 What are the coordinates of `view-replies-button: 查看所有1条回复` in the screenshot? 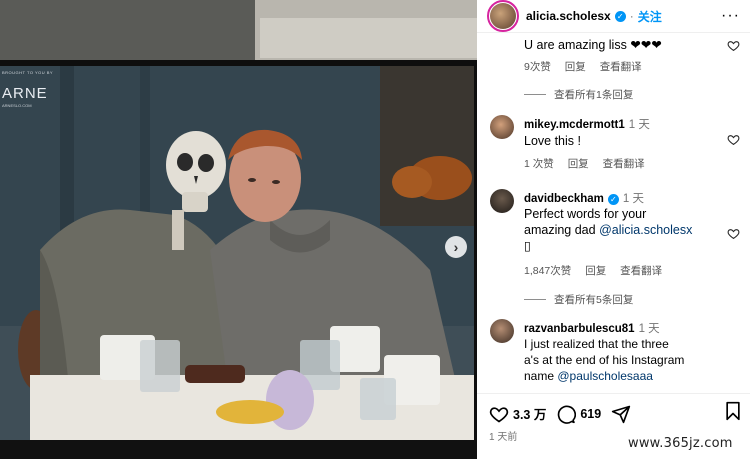 It's located at (578, 94).